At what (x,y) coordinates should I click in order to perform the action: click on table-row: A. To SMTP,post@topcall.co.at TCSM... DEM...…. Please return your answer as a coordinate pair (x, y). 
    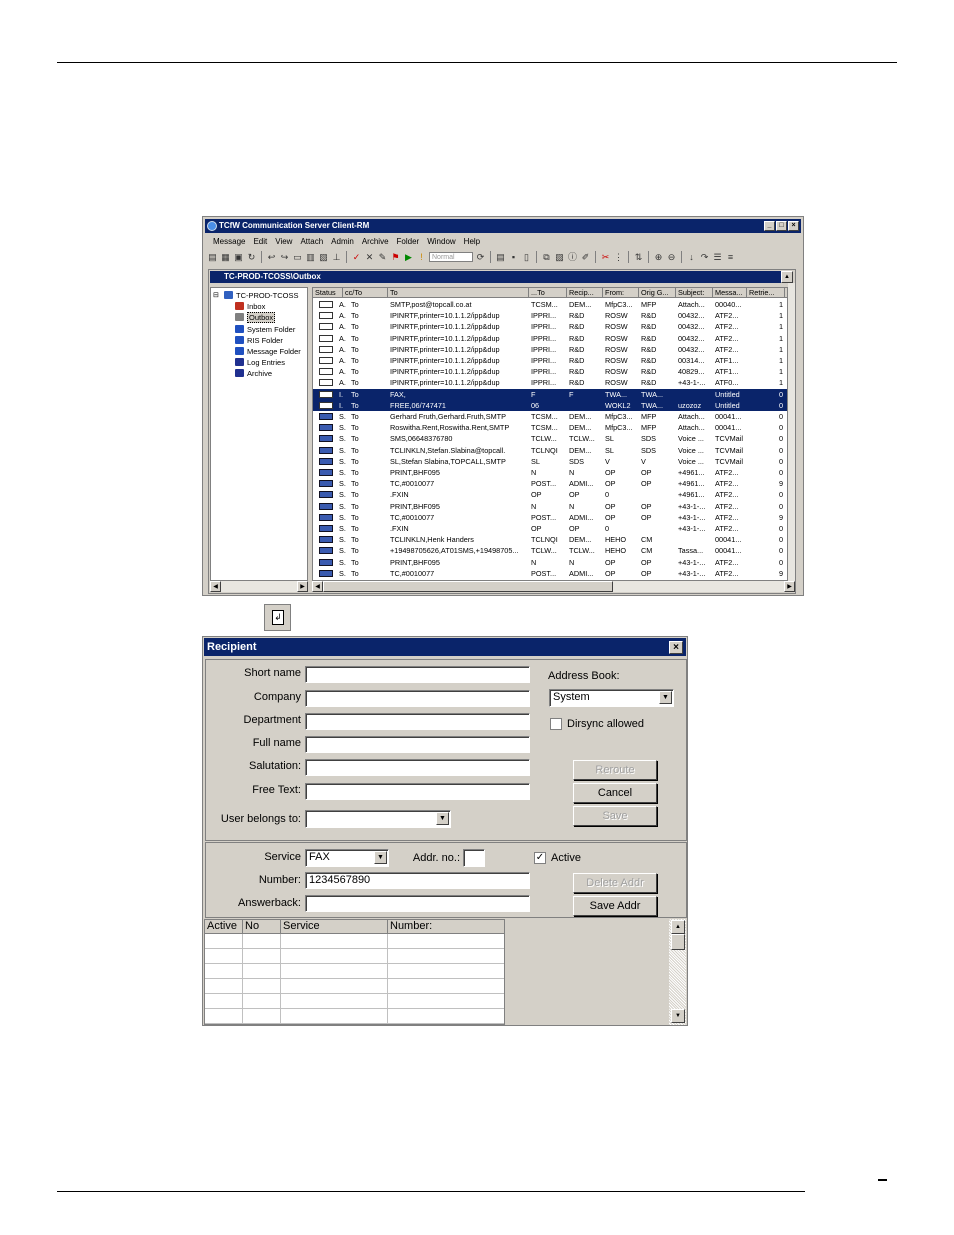
    Looking at the image, I should click on (550, 304).